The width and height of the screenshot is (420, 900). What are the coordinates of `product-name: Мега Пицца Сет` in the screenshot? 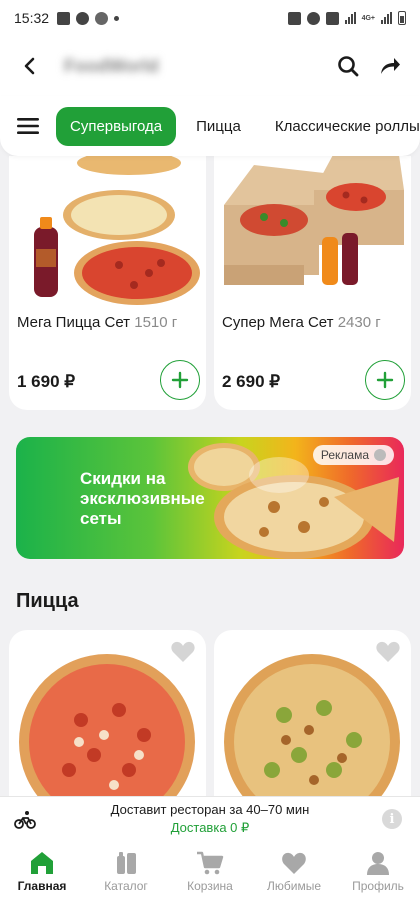 It's located at (74, 322).